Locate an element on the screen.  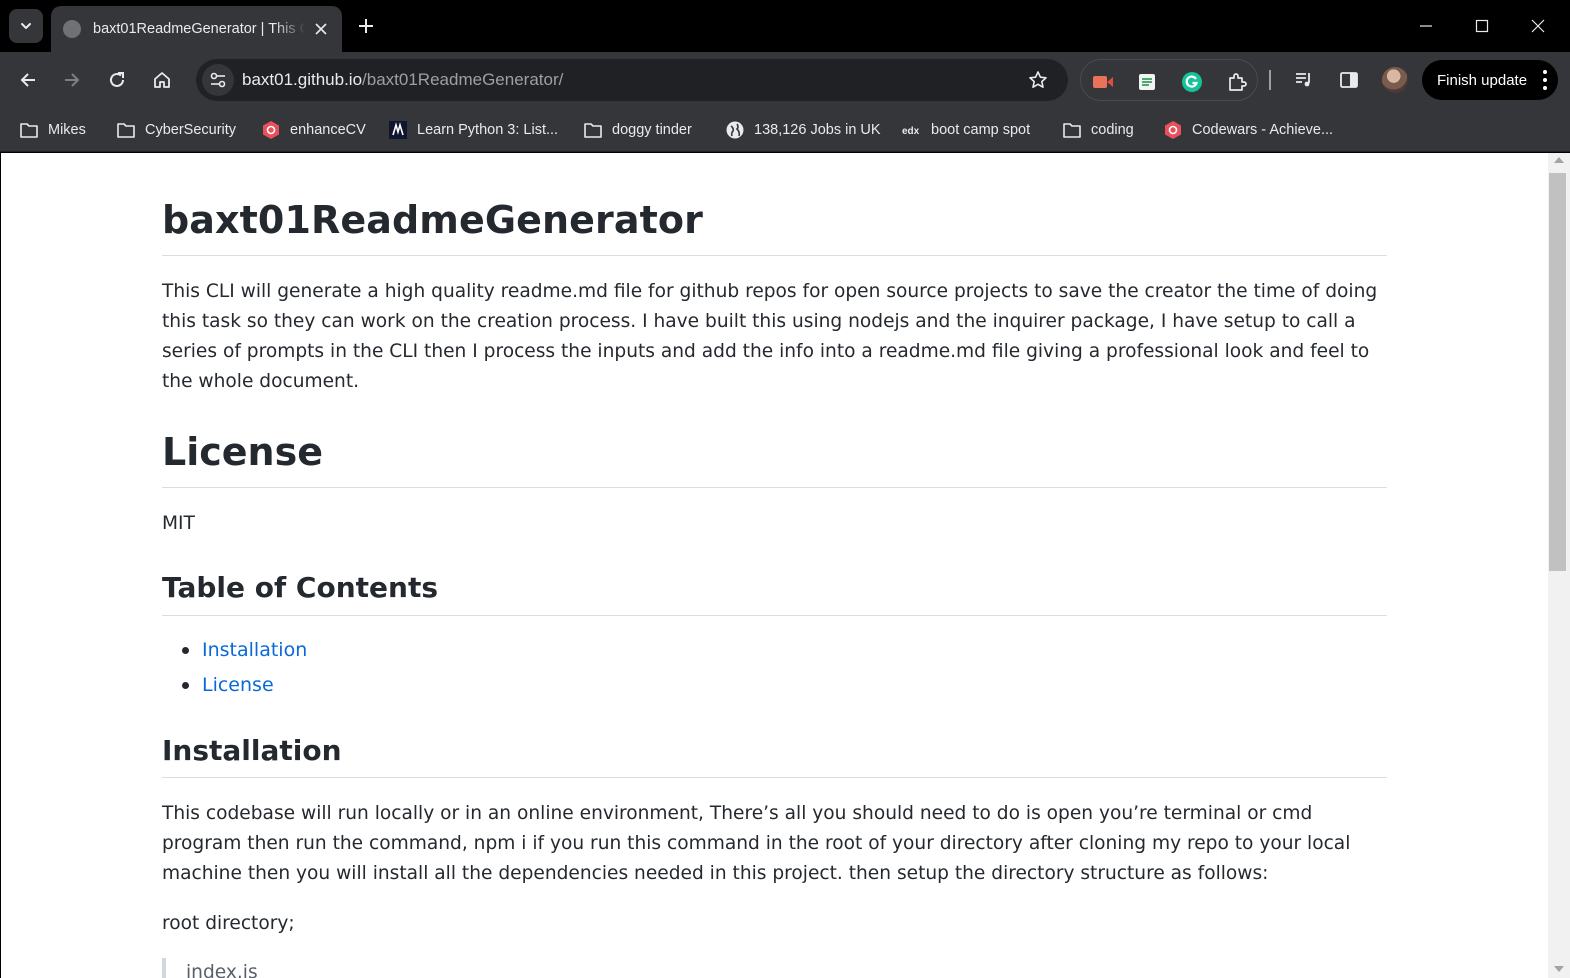
home-button is located at coordinates (162, 80).